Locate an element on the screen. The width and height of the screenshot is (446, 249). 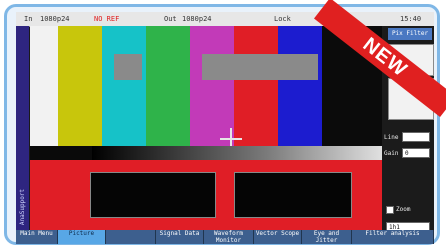
gain-label: Gain is located at coordinates (391, 153).